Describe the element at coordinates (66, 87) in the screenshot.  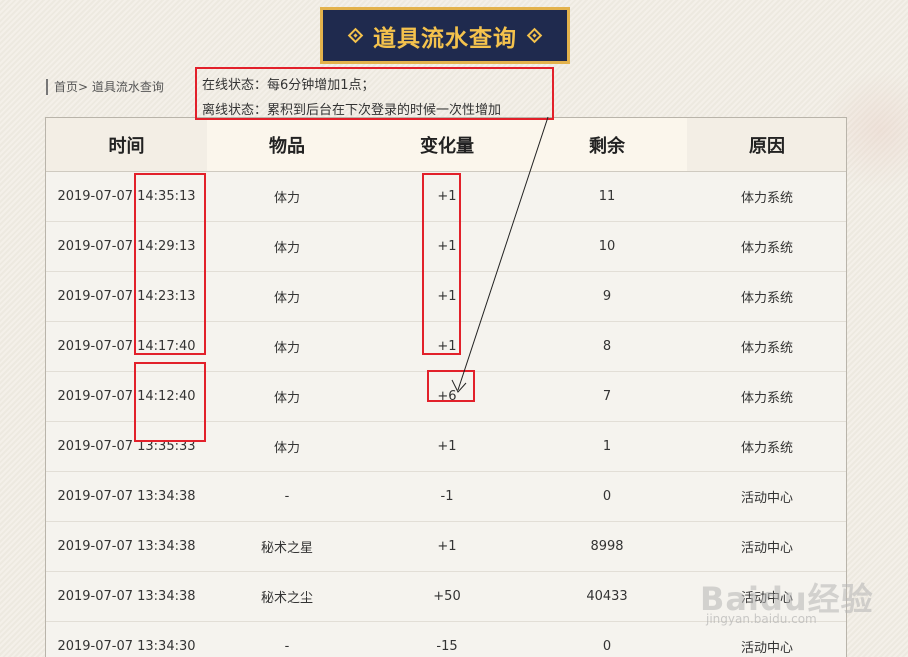
I see `breadcrumb-home-link: 首页` at that location.